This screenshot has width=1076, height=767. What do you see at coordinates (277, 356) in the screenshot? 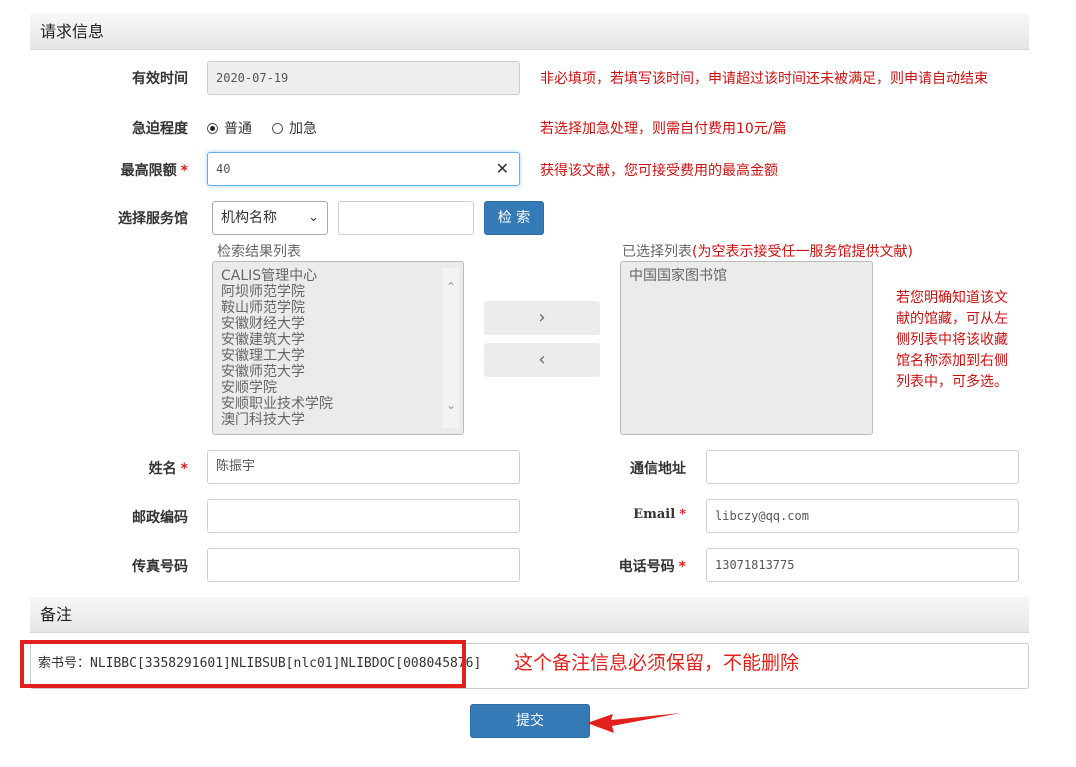
I see `list-item: 安徽理工大学` at bounding box center [277, 356].